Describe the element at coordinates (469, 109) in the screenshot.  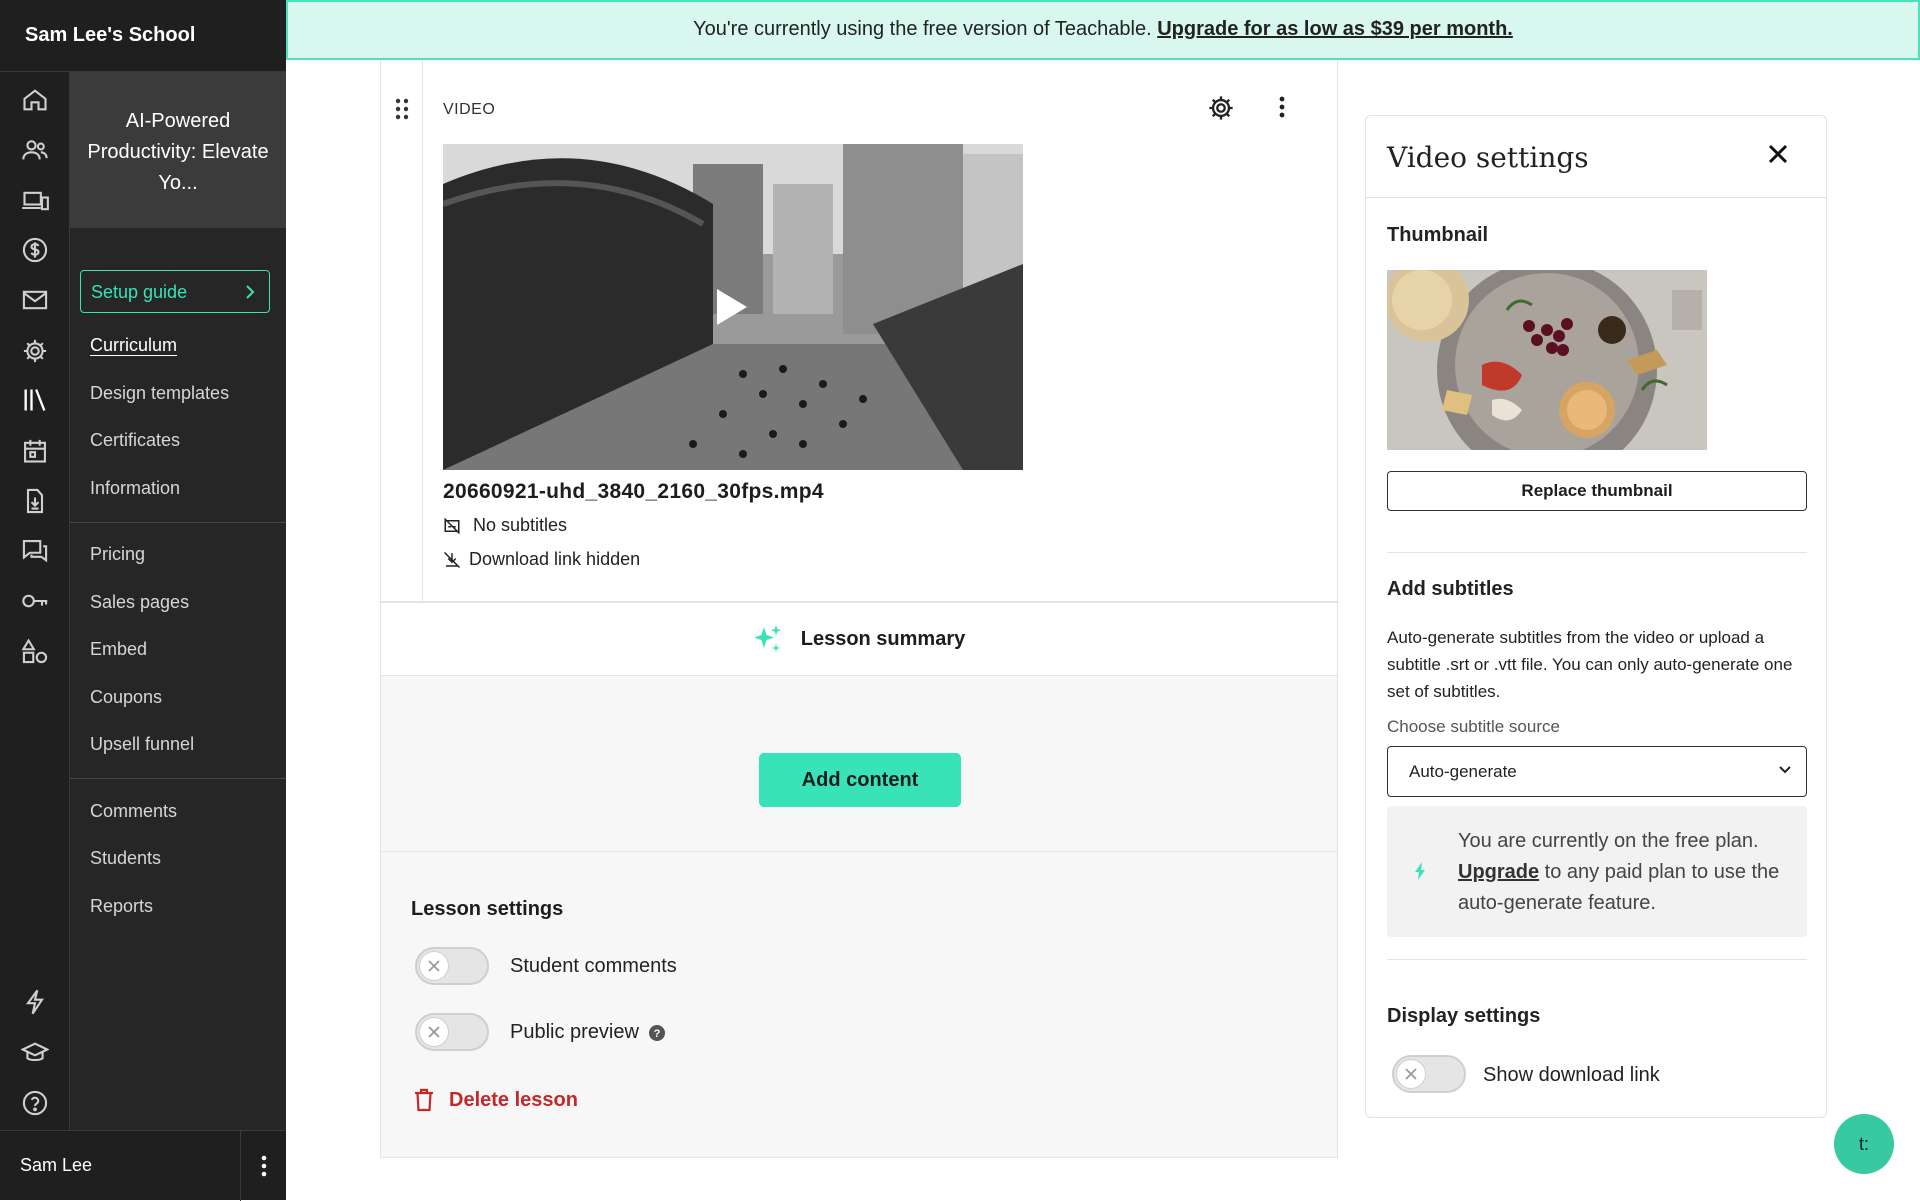
I see `video-block-label: VIDEO` at that location.